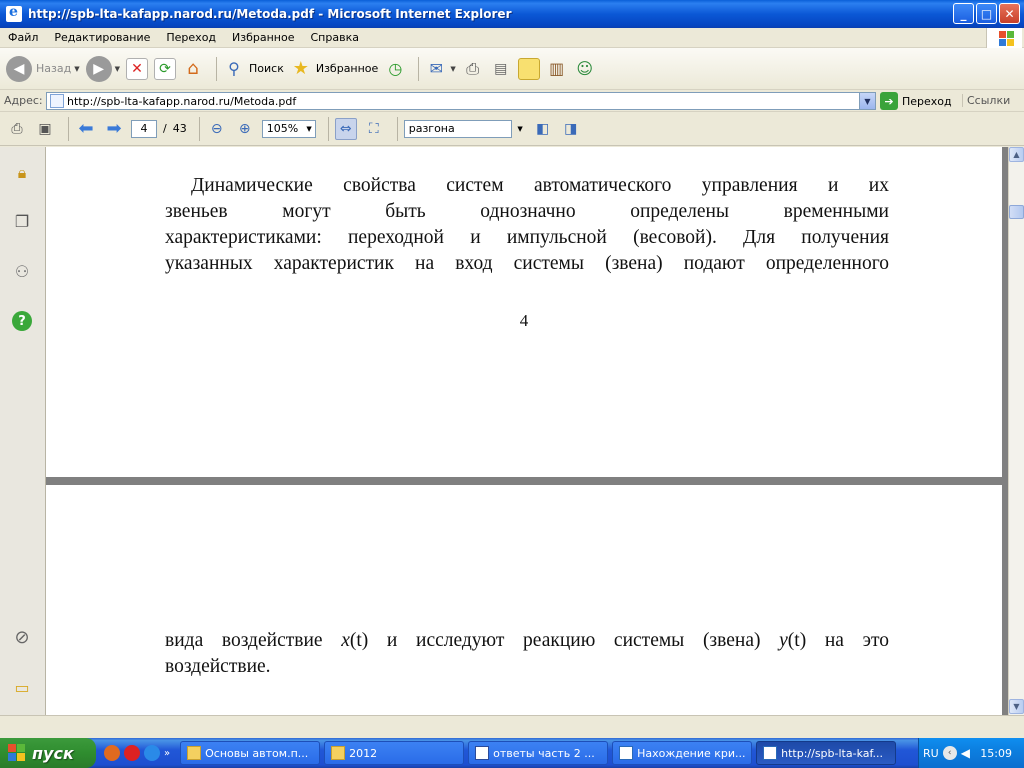 This screenshot has height=768, width=1024. I want to click on previous-page-icon: ⬅, so click(86, 129).